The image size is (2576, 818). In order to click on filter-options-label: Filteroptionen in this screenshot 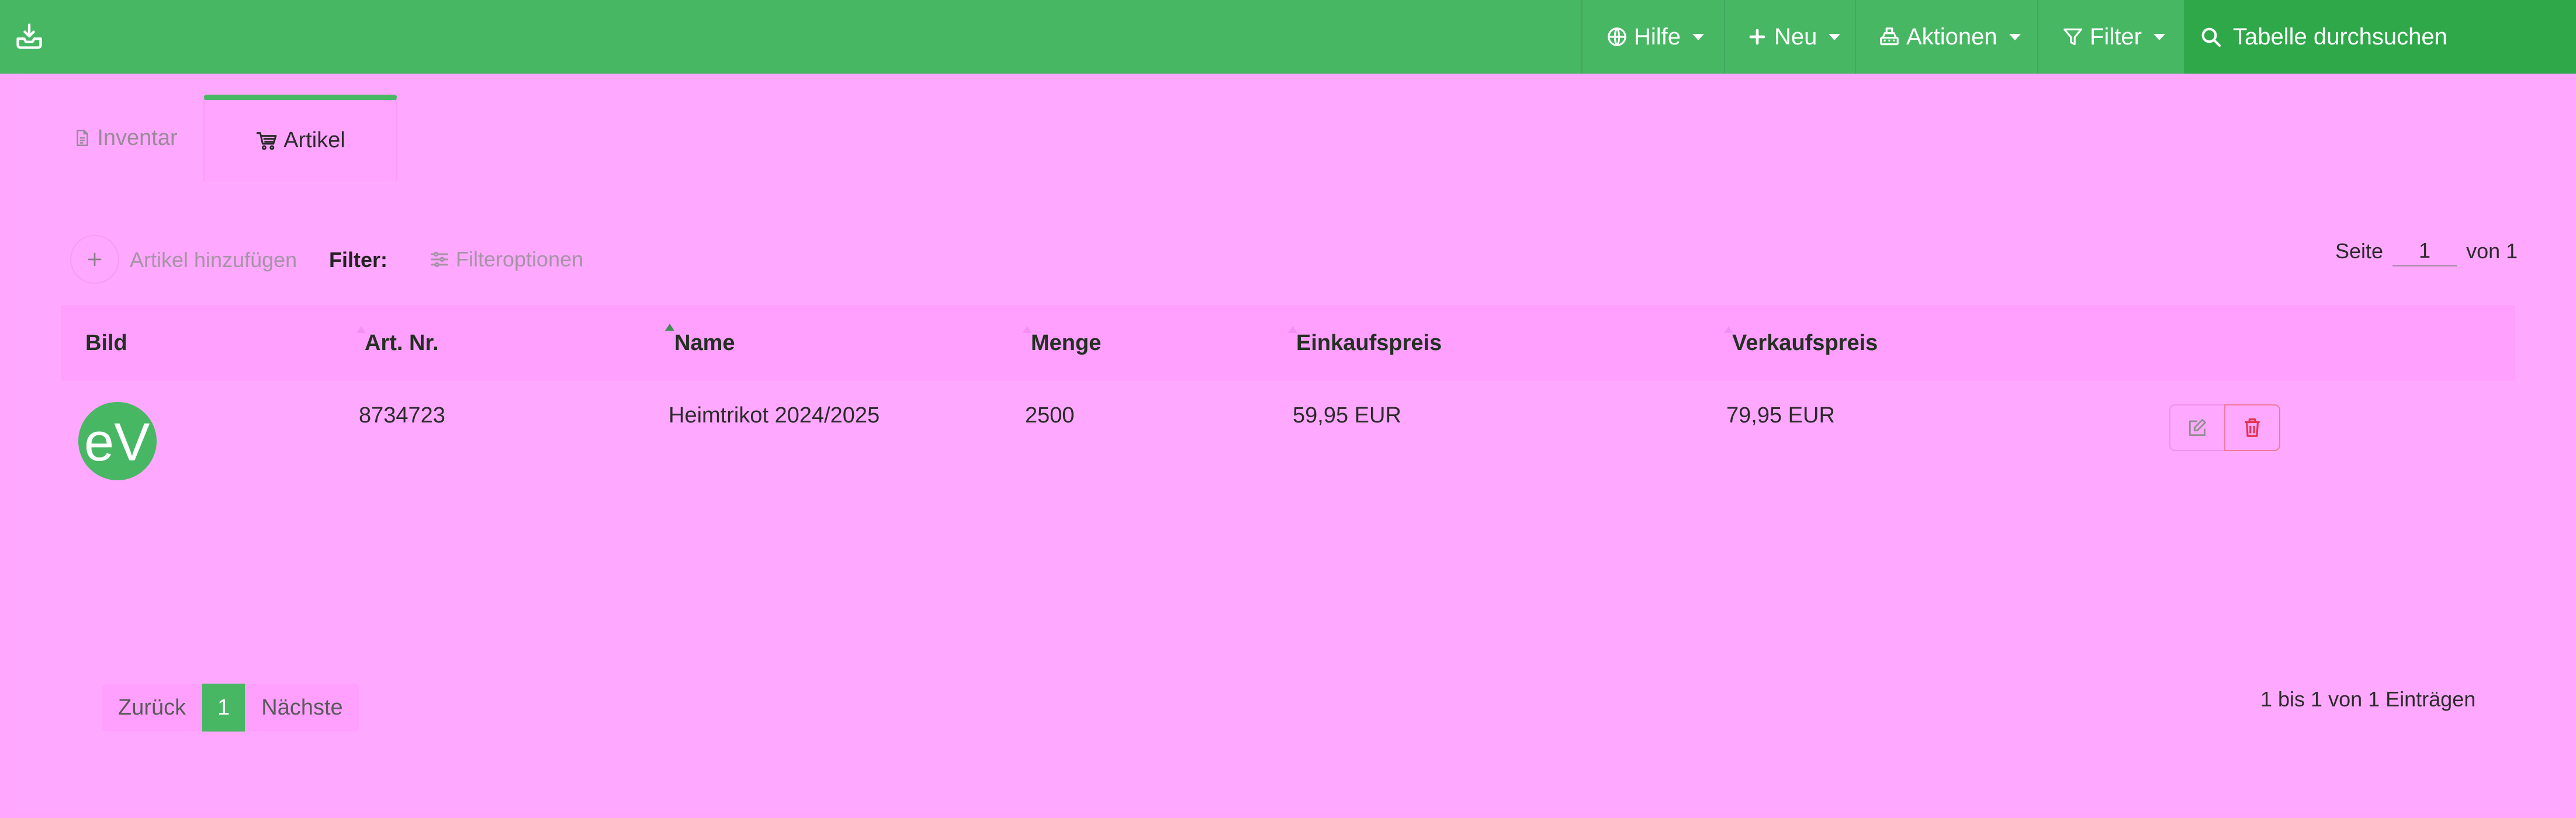, I will do `click(520, 259)`.